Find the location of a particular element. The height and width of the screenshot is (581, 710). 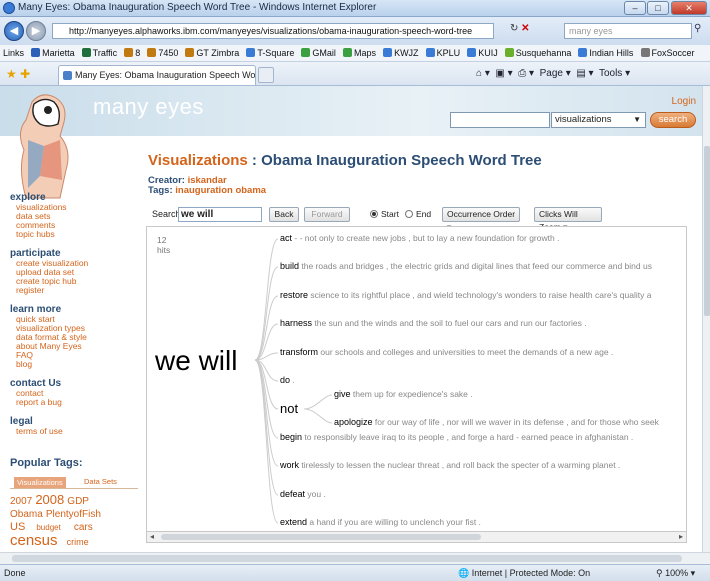

tag-link: census is located at coordinates (34, 540).